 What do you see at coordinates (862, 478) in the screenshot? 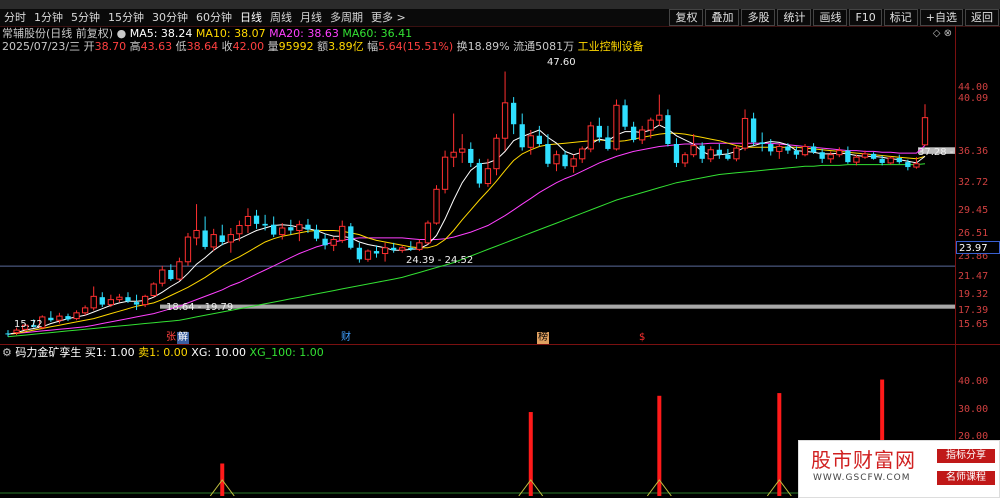
I see `watermark-url: WWW.GSCFW.COM` at bounding box center [862, 478].